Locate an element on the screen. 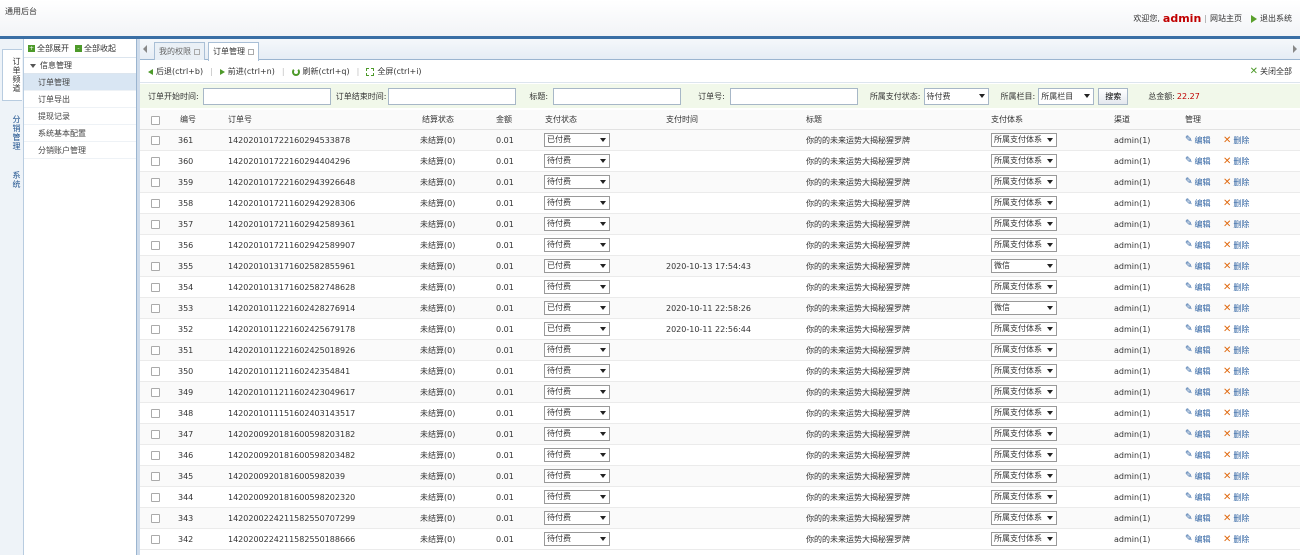 The image size is (1300, 555). vtab-distribution: 分销管理 is located at coordinates (12, 133).